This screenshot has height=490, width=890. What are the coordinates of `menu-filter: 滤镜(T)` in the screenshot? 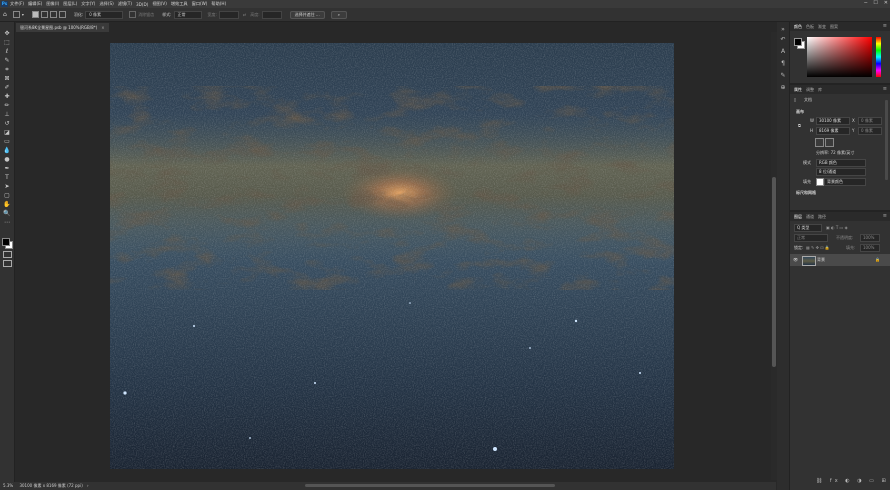 It's located at (125, 4).